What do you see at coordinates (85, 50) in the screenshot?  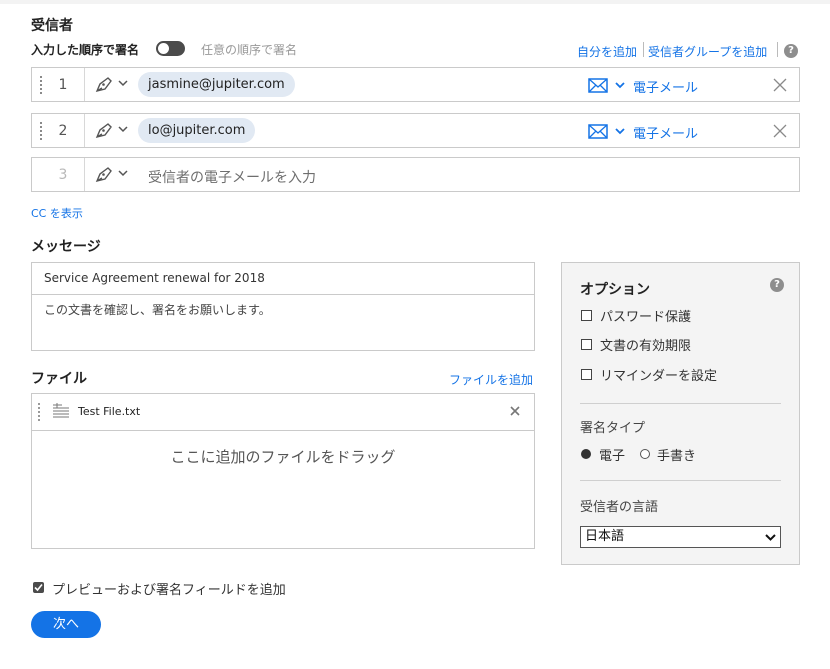 I see `order-label-active: 入力した順序で署名` at bounding box center [85, 50].